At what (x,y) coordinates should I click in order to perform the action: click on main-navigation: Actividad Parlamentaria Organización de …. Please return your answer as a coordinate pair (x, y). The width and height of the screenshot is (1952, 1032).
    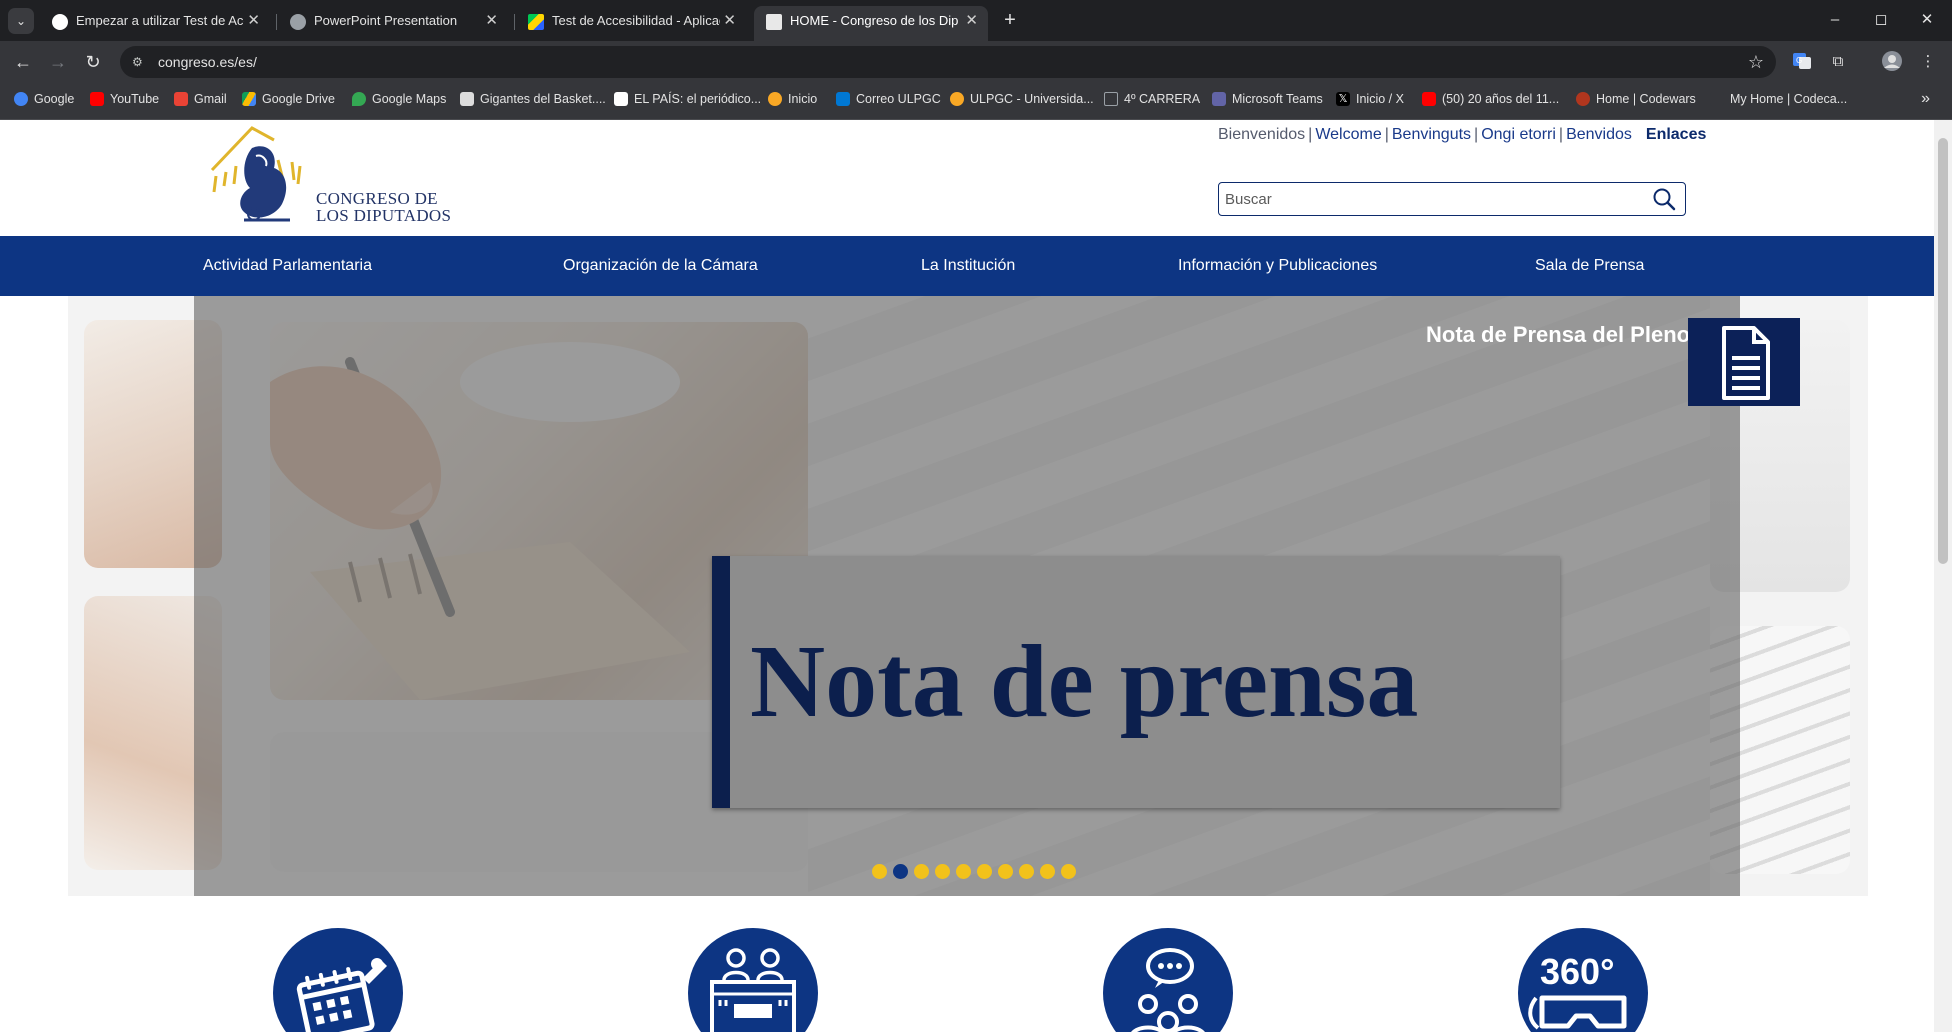
    Looking at the image, I should click on (967, 266).